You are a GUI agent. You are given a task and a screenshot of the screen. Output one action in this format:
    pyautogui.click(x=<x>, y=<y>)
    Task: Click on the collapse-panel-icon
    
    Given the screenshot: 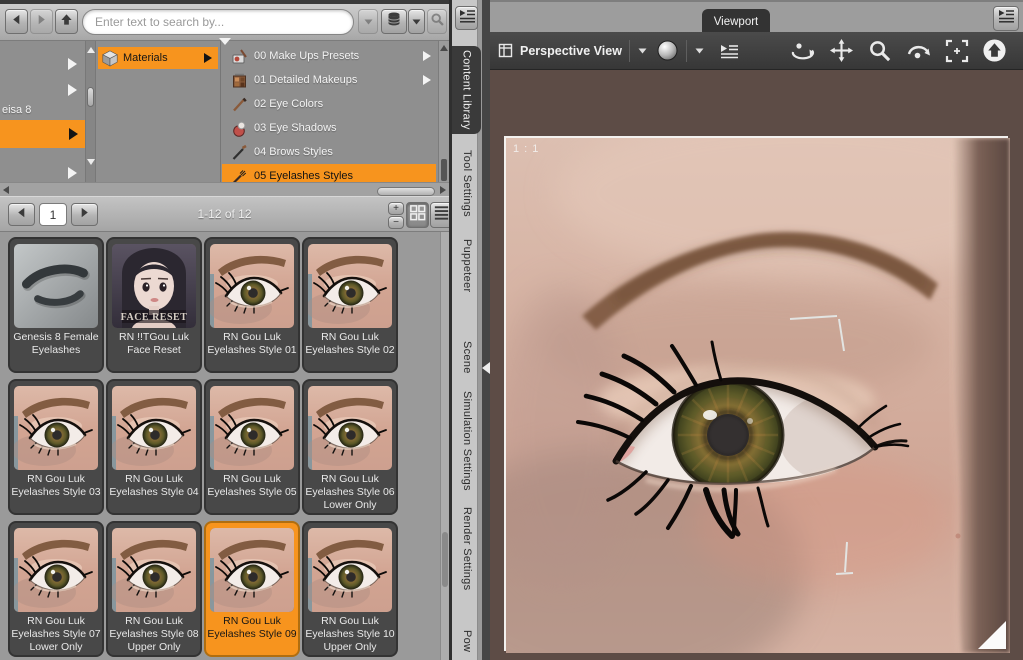 What is the action you would take?
    pyautogui.click(x=486, y=368)
    